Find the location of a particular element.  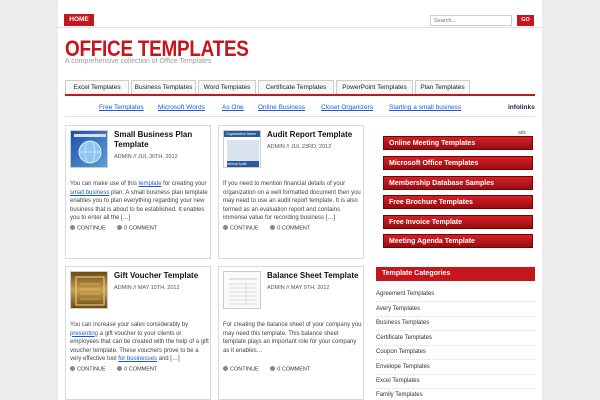

ad-link-as-one: As One is located at coordinates (233, 107).